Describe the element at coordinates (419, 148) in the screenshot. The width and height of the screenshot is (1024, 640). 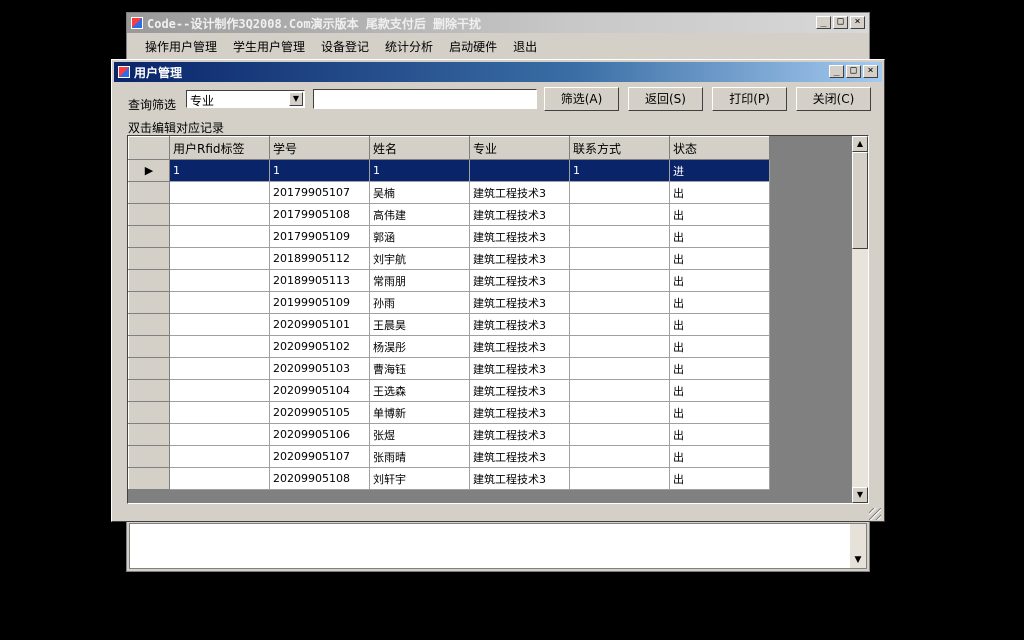
I see `column-header: 姓名` at that location.